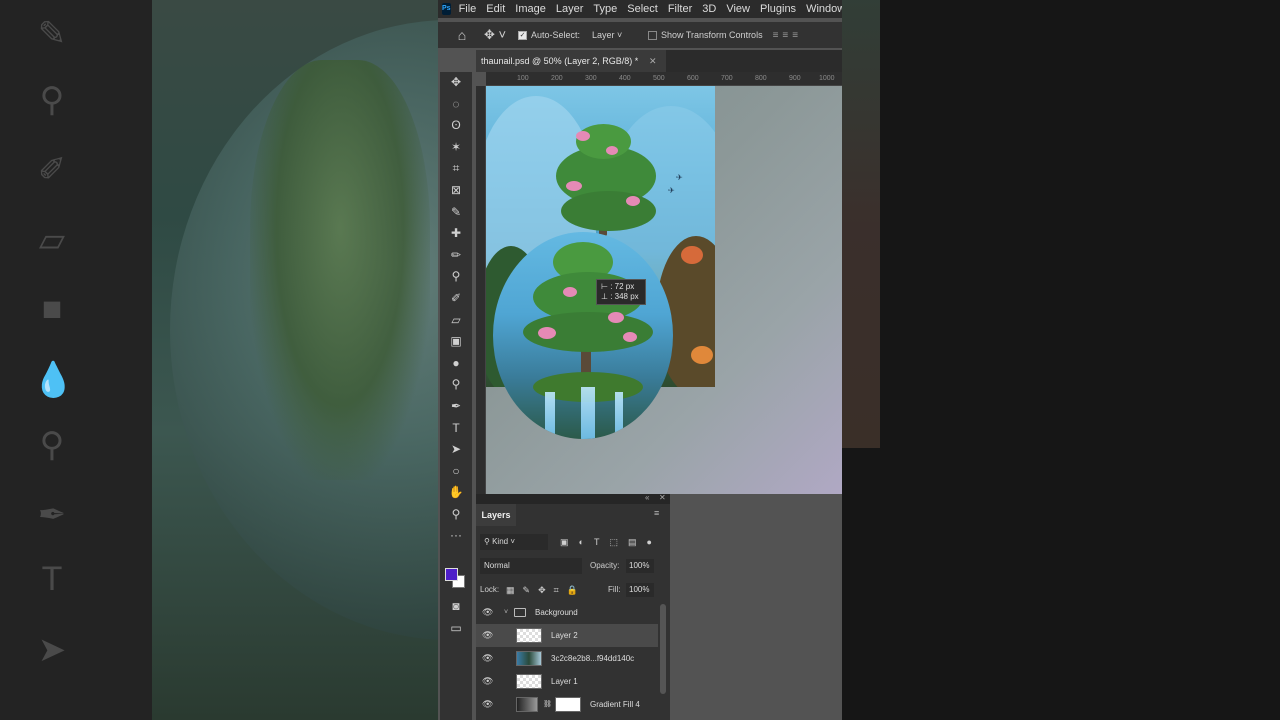 Image resolution: width=1280 pixels, height=720 pixels. I want to click on blur-tool-icon: ●, so click(456, 364).